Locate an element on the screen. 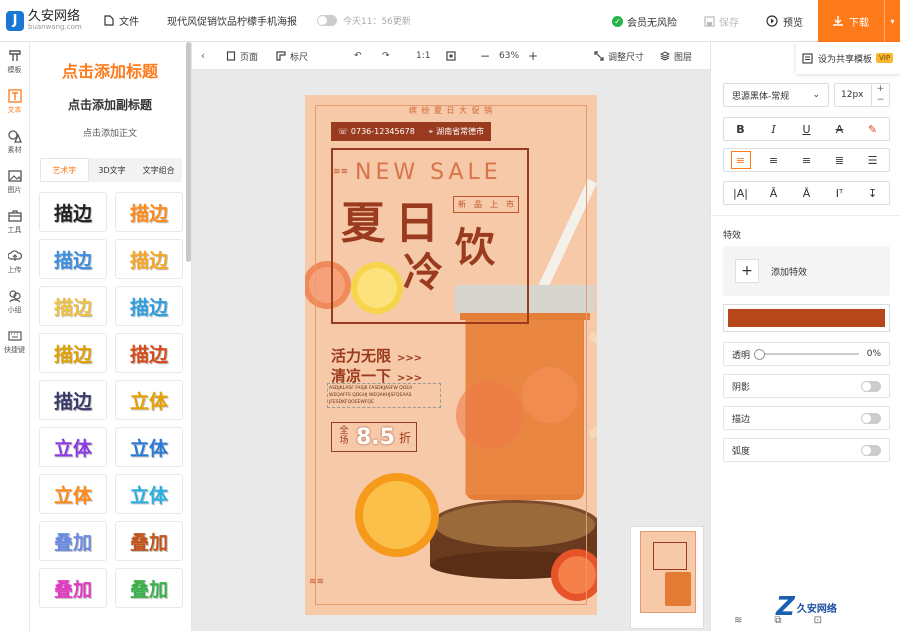 The width and height of the screenshot is (900, 631). font-family-select: 思源黑体-常规 ⌄ is located at coordinates (776, 95).